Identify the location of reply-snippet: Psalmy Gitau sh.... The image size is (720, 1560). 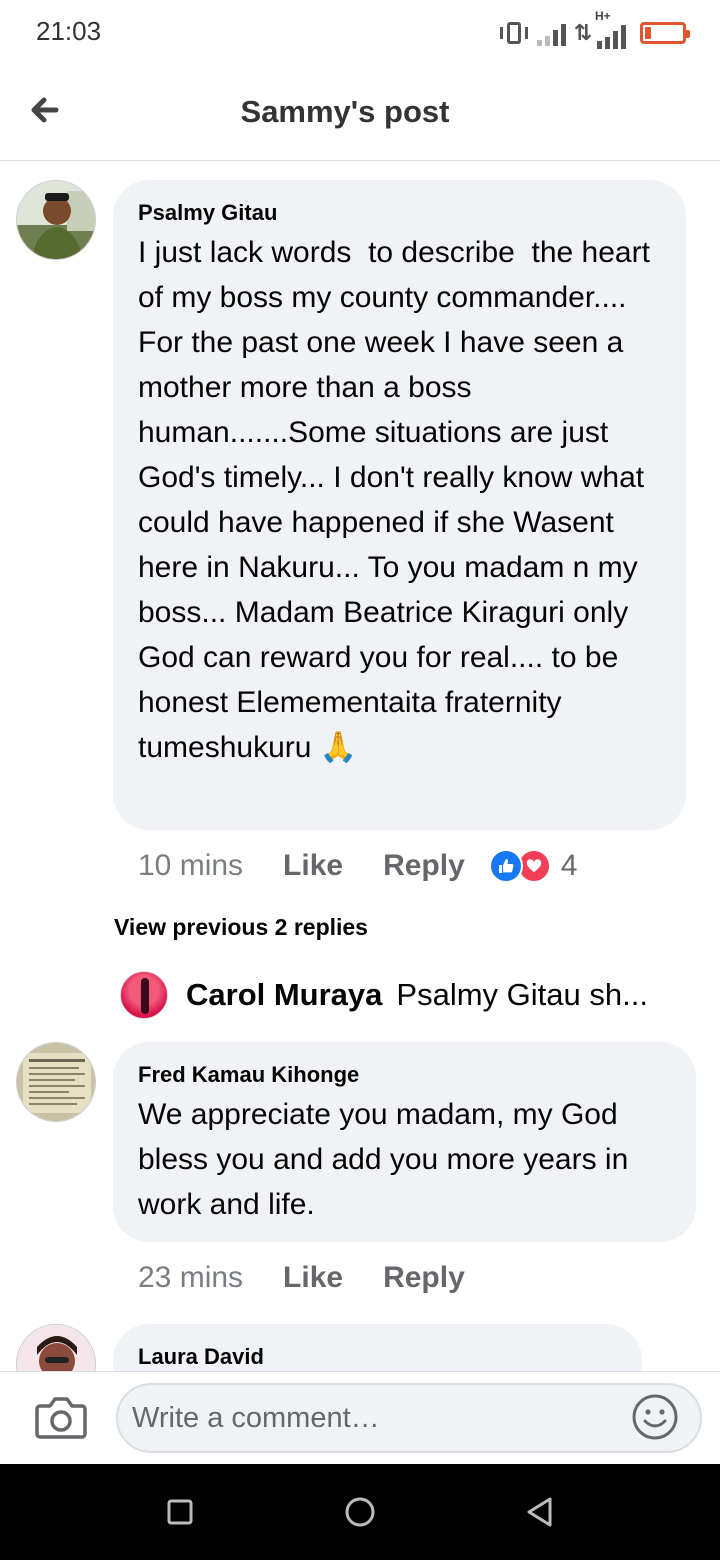
(522, 994).